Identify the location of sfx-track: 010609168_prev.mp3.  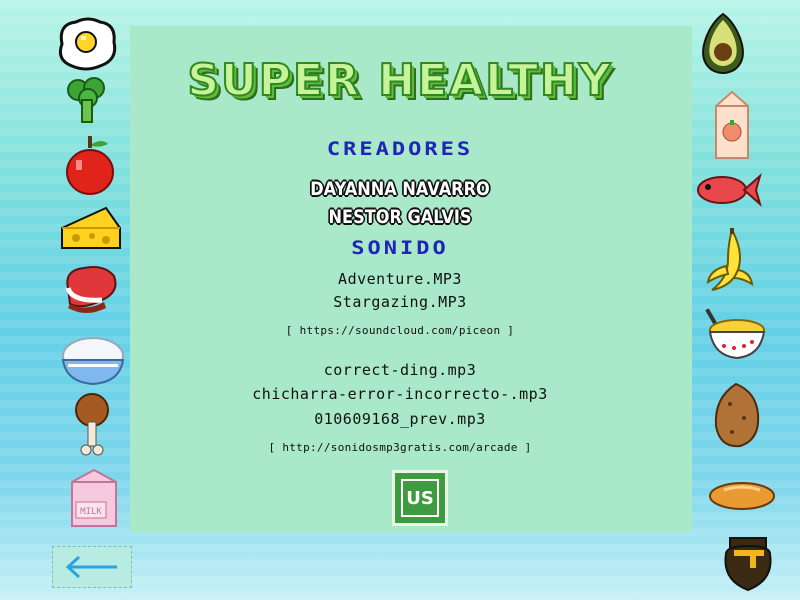
(400, 419).